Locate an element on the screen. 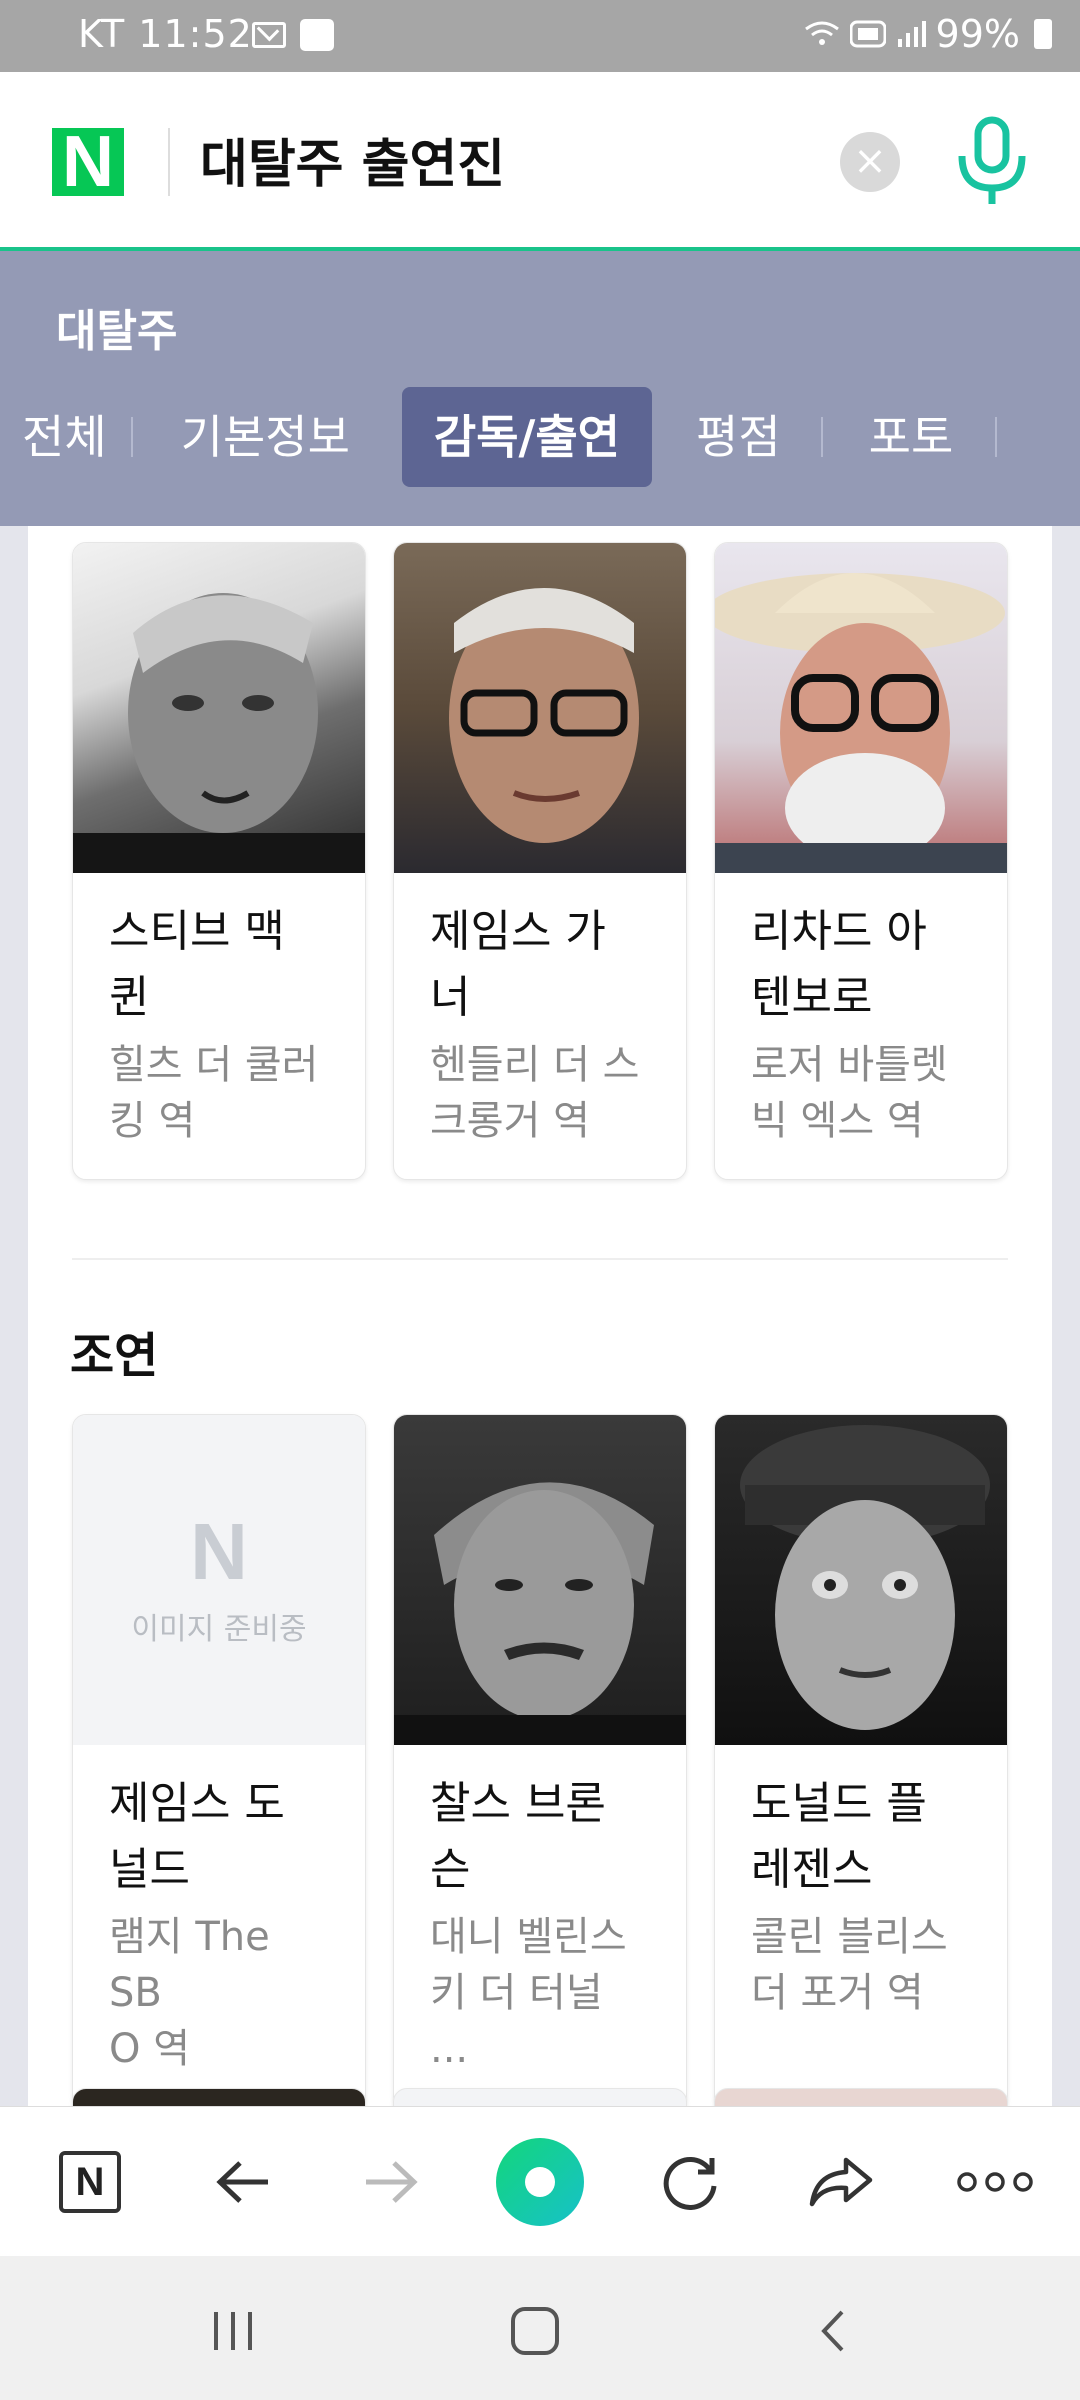 The width and height of the screenshot is (1080, 2400). tab-all: 전체 is located at coordinates (66, 437).